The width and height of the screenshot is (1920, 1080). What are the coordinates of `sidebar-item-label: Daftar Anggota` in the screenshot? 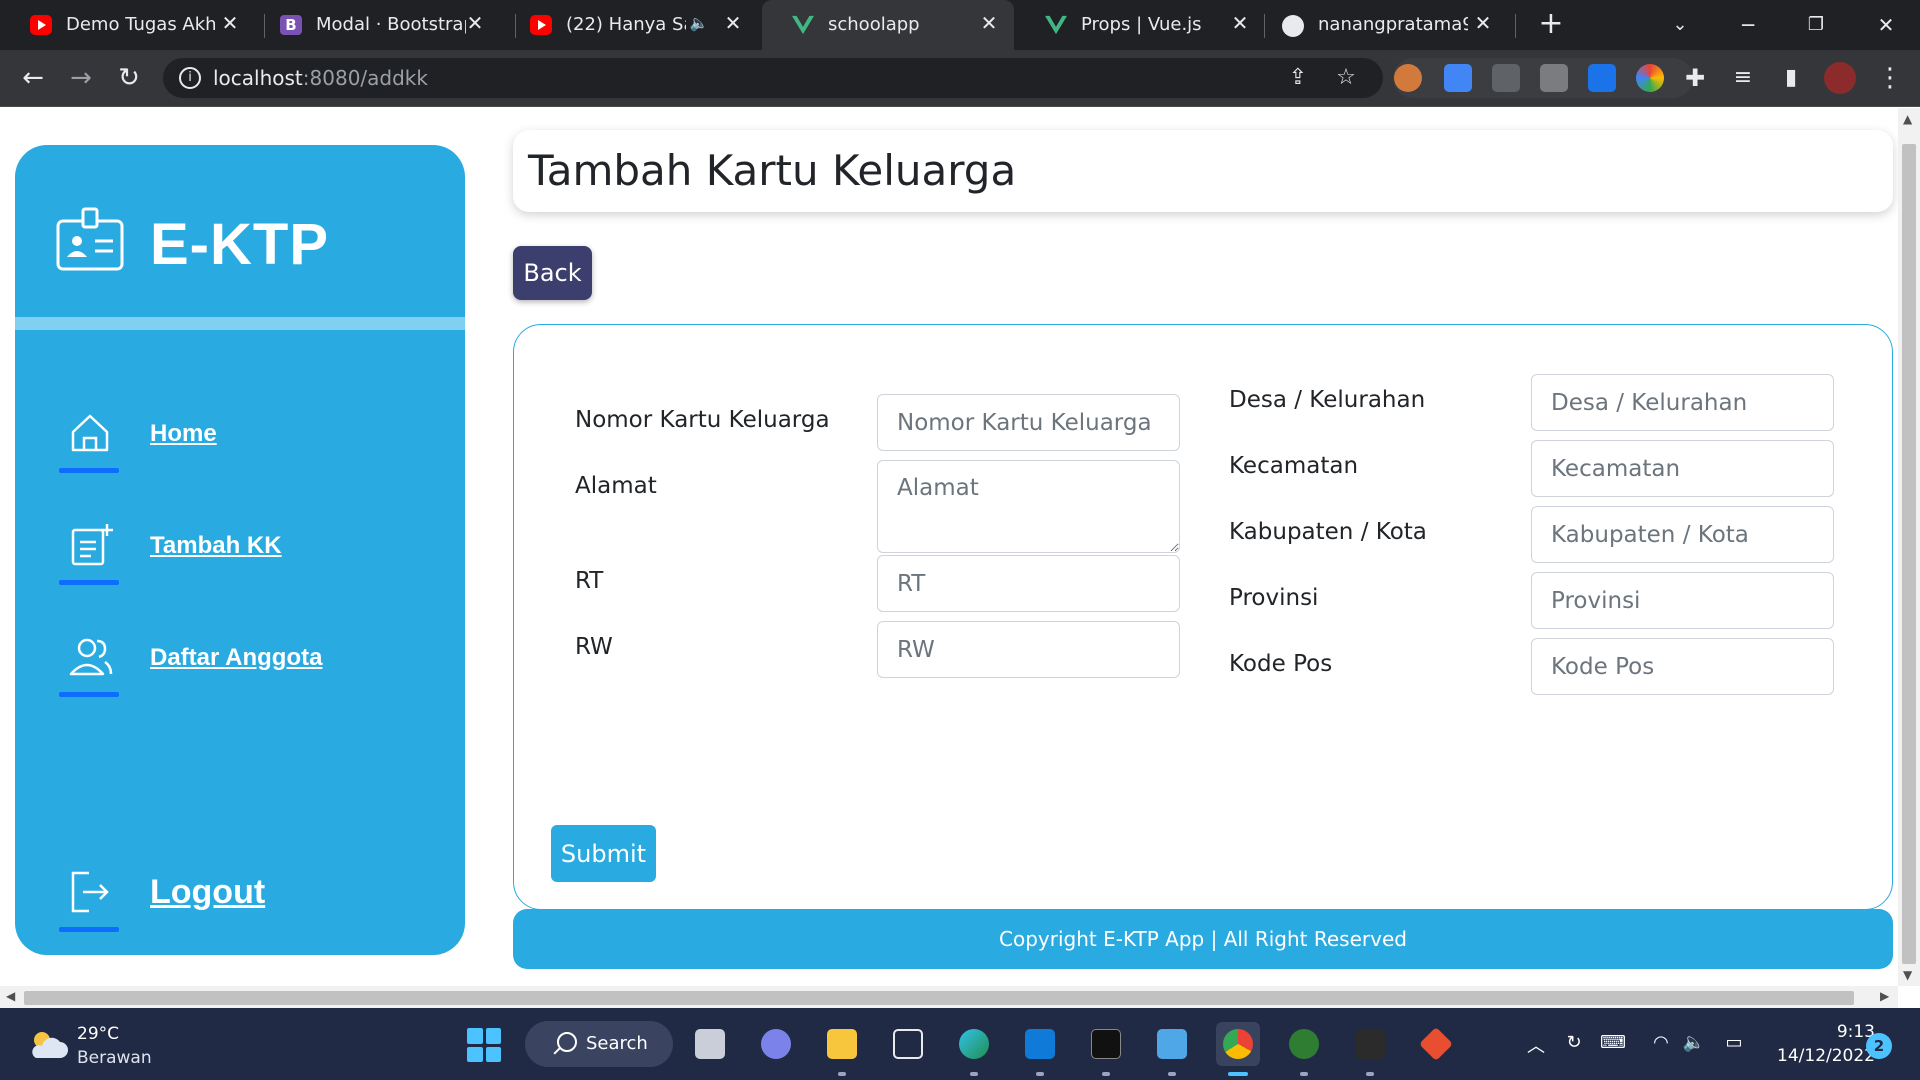 It's located at (236, 658).